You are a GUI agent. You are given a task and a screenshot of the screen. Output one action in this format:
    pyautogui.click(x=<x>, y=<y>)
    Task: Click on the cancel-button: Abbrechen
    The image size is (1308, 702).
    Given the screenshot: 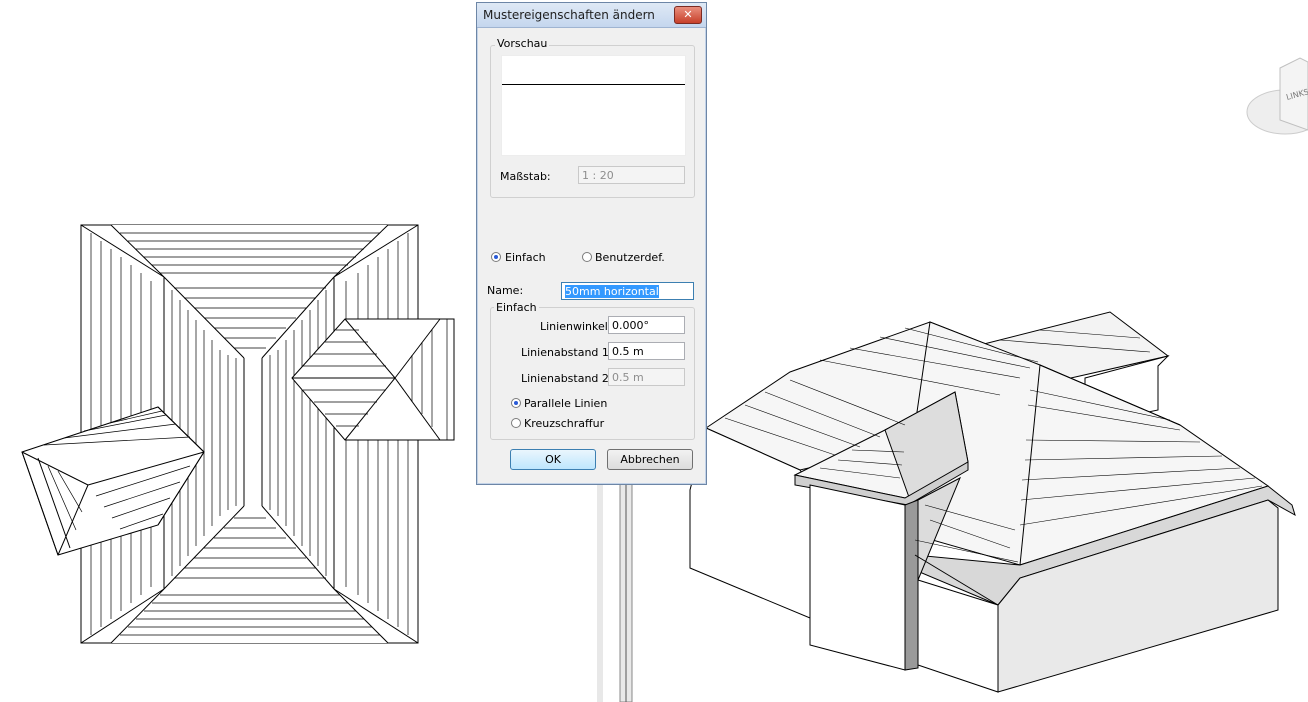 What is the action you would take?
    pyautogui.click(x=650, y=459)
    